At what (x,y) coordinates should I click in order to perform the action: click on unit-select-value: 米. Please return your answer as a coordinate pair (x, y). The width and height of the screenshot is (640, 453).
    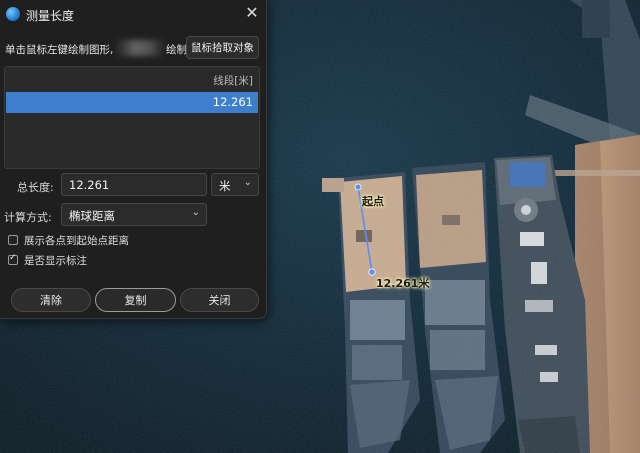
    Looking at the image, I should click on (225, 186).